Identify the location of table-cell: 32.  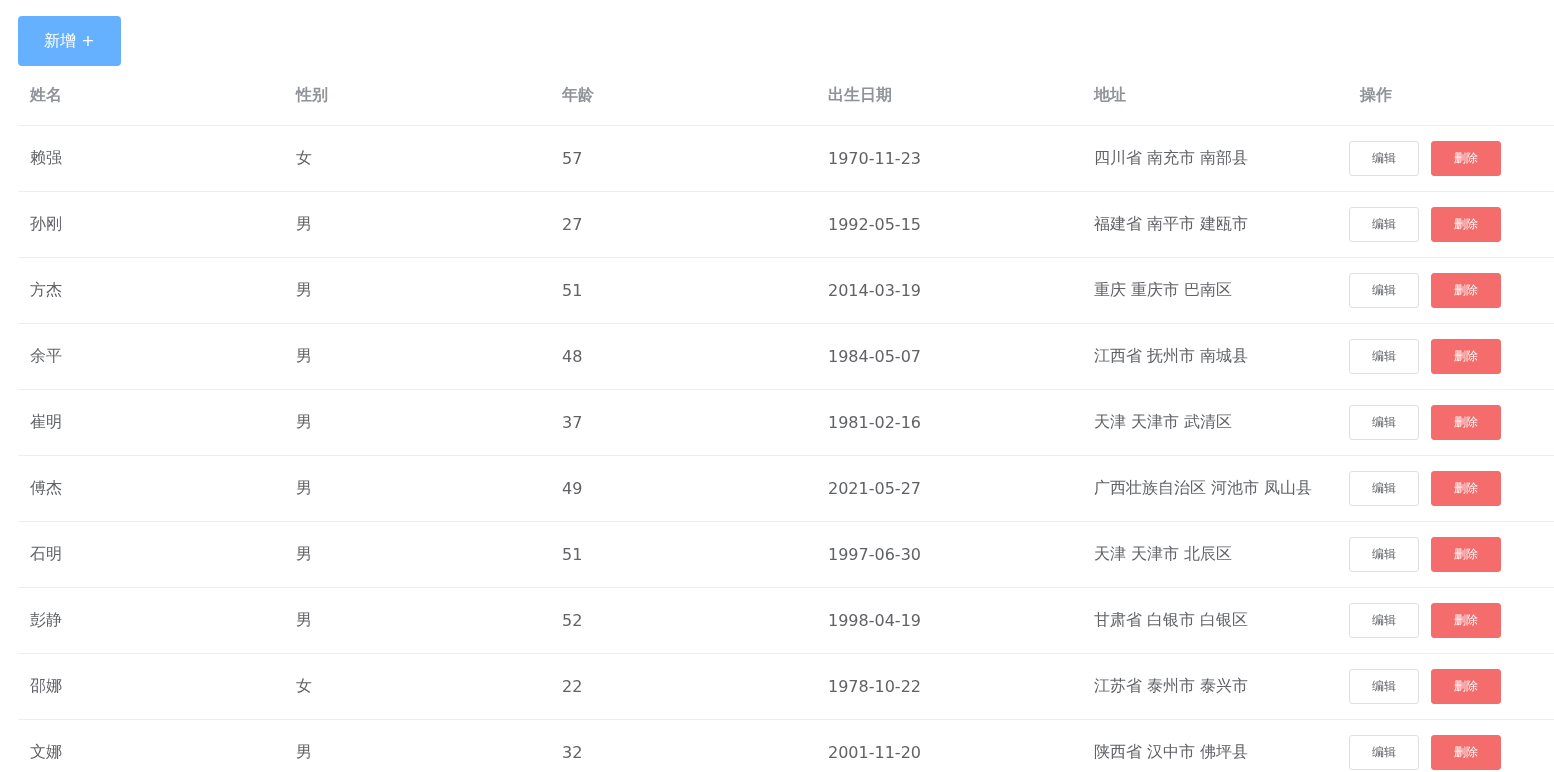
(572, 752).